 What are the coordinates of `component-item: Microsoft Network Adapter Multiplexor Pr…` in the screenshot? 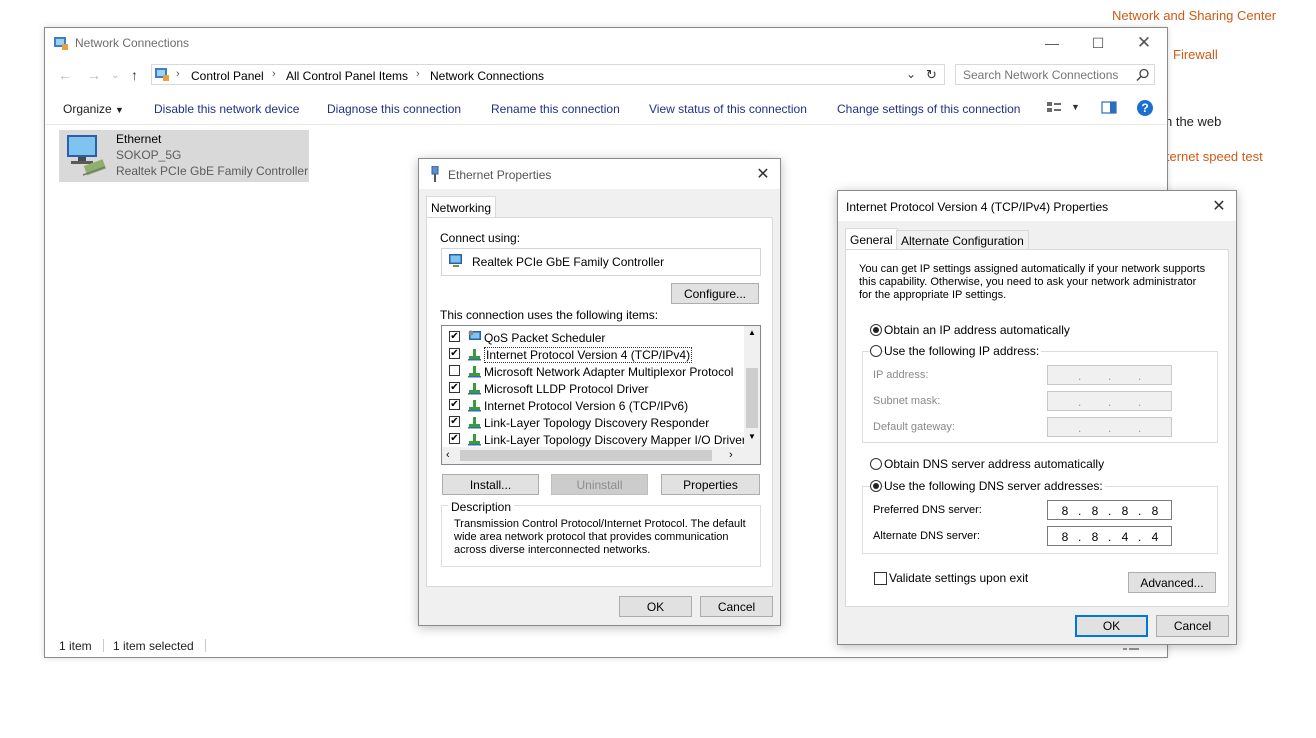 It's located at (592, 371).